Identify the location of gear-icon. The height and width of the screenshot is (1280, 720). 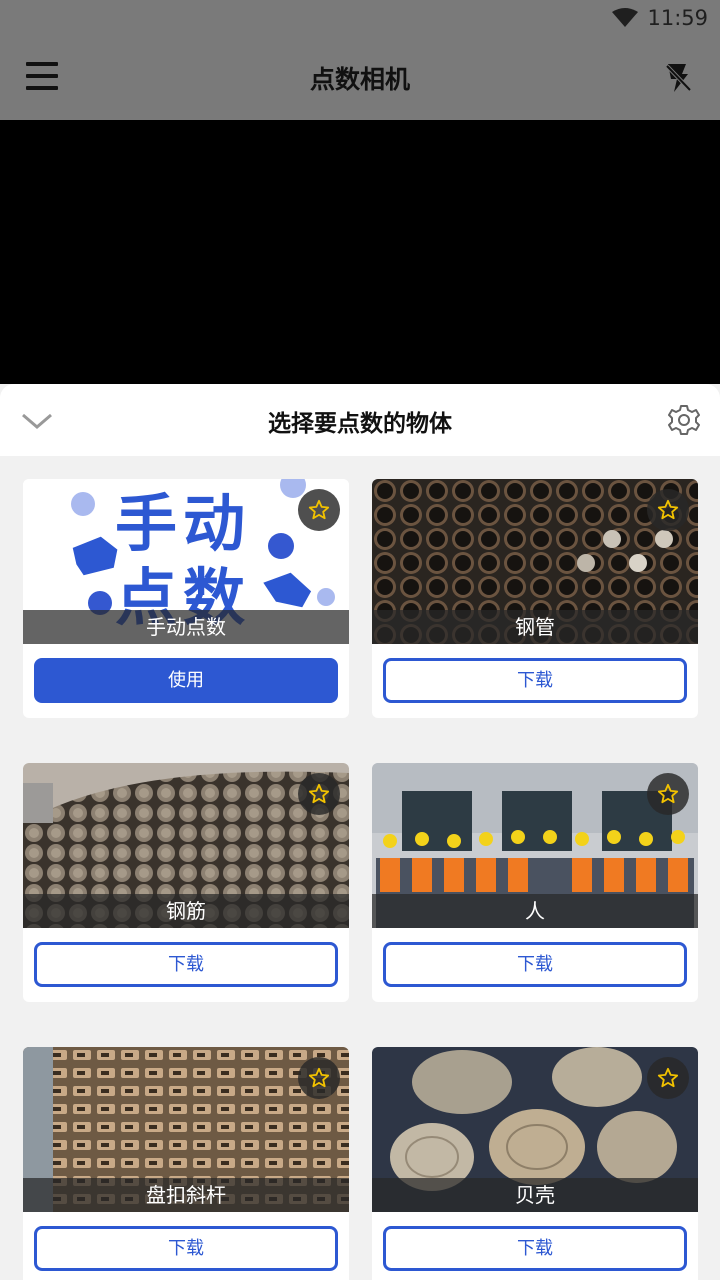
(684, 420).